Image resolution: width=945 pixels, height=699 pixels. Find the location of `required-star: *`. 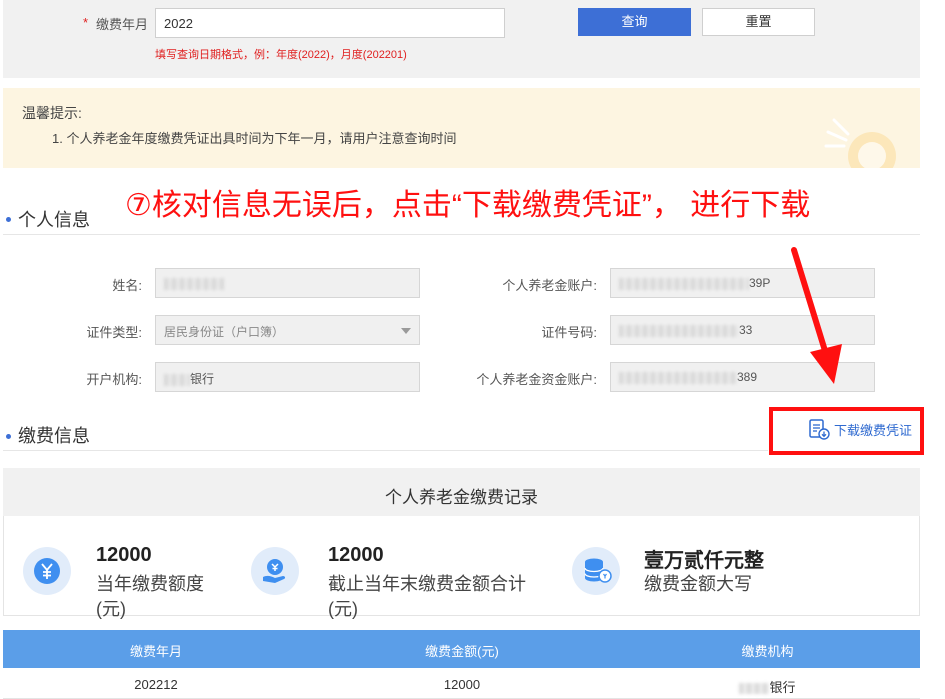

required-star: * is located at coordinates (86, 22).